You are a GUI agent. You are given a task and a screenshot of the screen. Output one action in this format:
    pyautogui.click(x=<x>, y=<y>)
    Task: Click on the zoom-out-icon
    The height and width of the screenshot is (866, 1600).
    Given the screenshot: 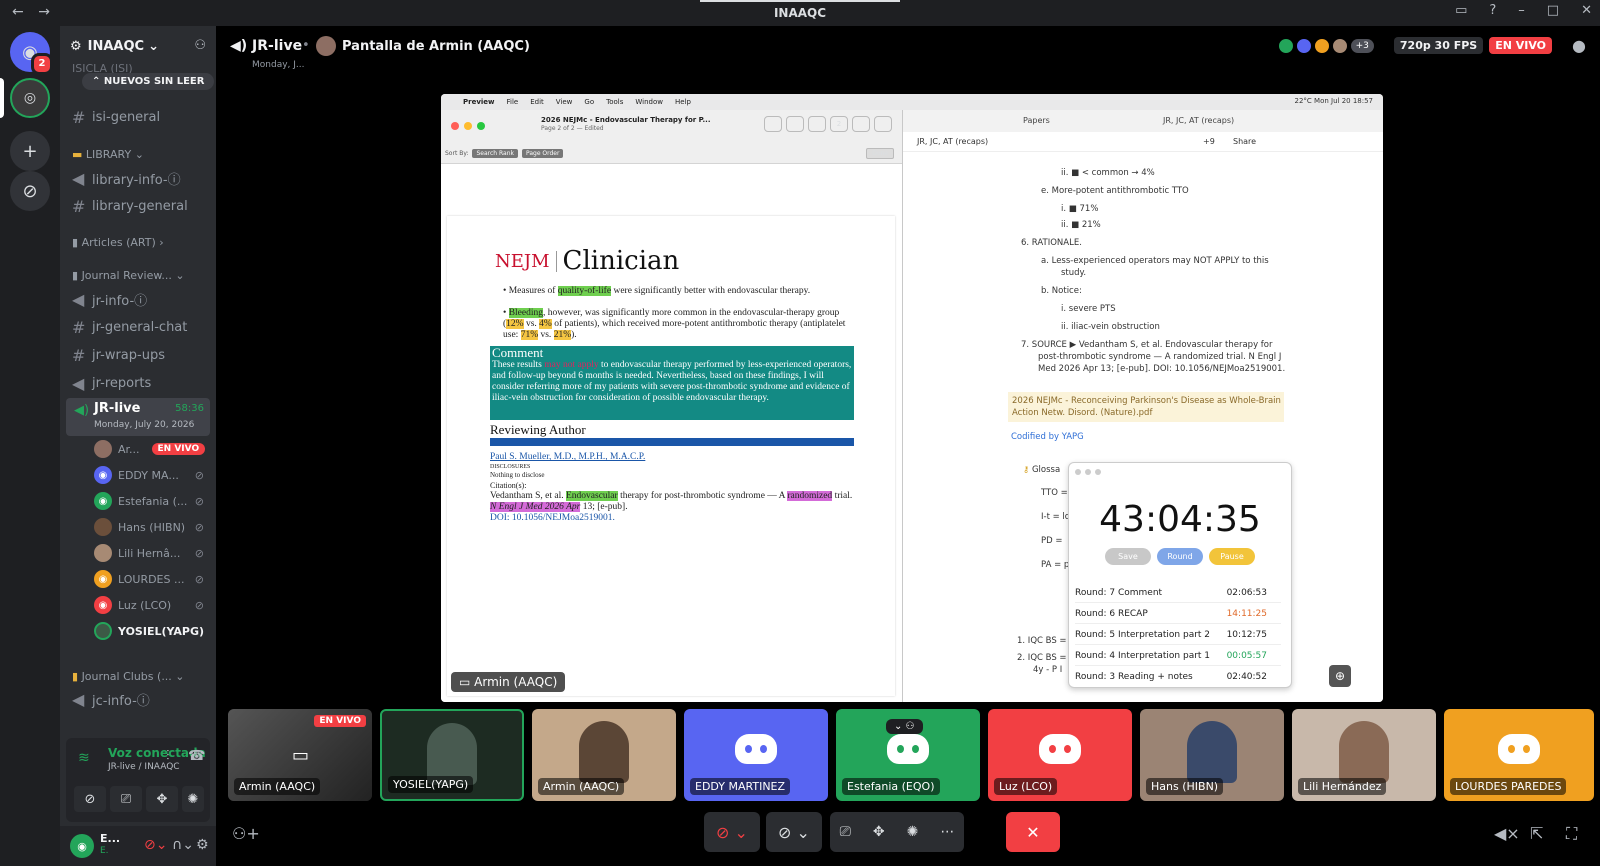 What is the action you would take?
    pyautogui.click(x=773, y=124)
    